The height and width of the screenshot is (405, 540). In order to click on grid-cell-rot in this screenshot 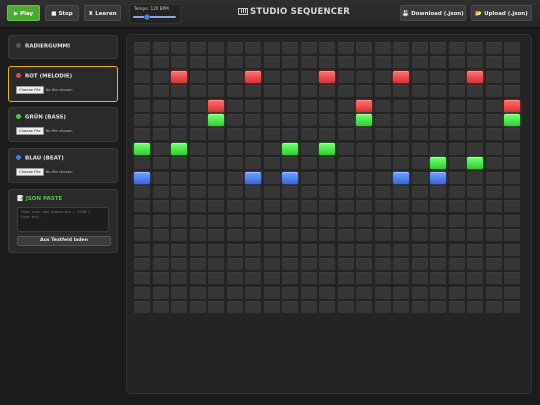, I will do `click(512, 105)`.